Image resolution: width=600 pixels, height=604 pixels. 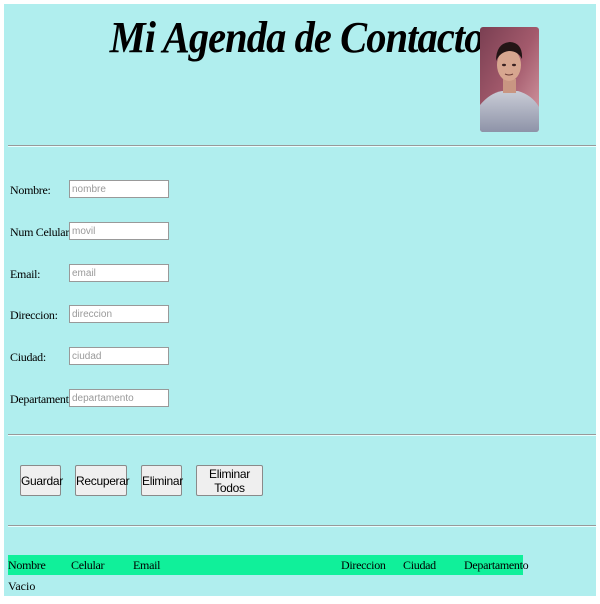 I want to click on form-row-nombre: Nombre:, so click(x=110, y=191).